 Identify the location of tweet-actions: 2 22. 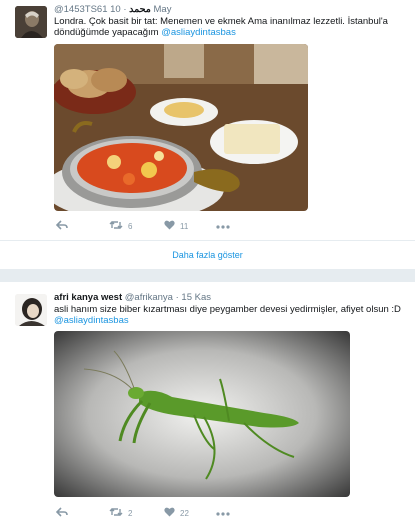
(179, 513).